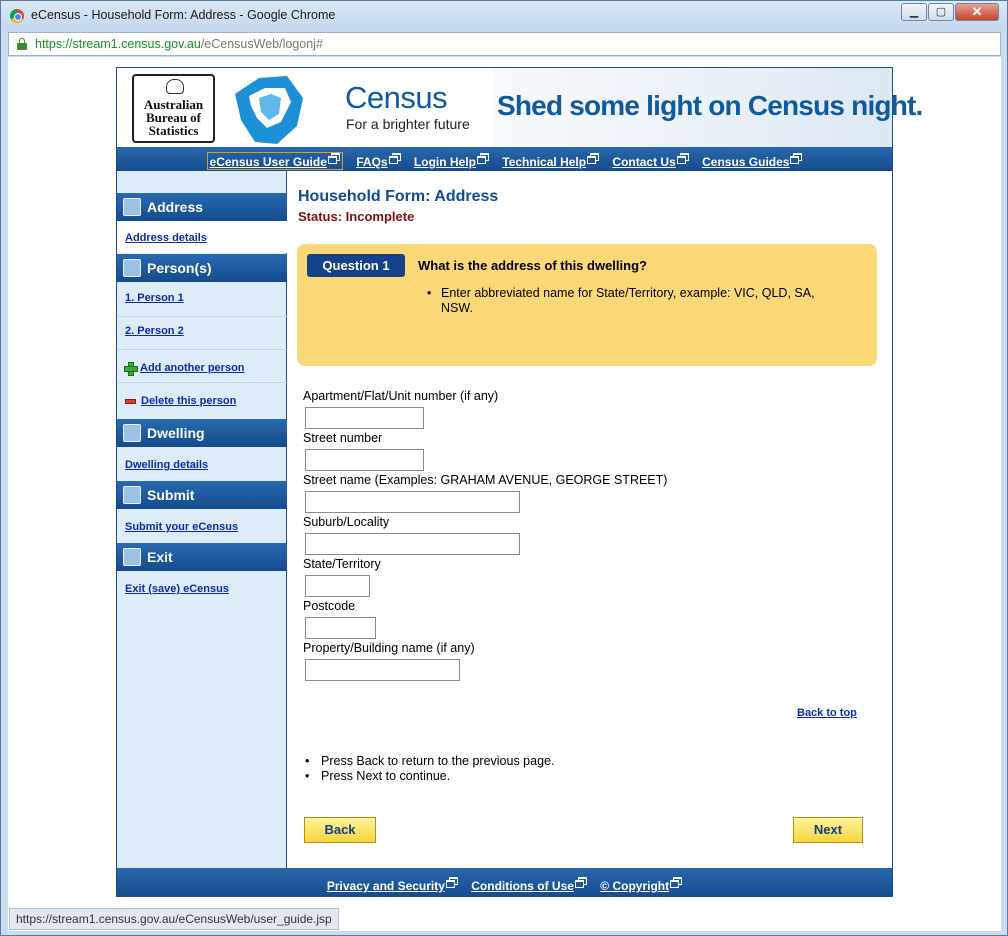 Image resolution: width=1008 pixels, height=936 pixels. Describe the element at coordinates (401, 396) in the screenshot. I see `apartment-label: Apartment/Flat/Unit number (if any)` at that location.